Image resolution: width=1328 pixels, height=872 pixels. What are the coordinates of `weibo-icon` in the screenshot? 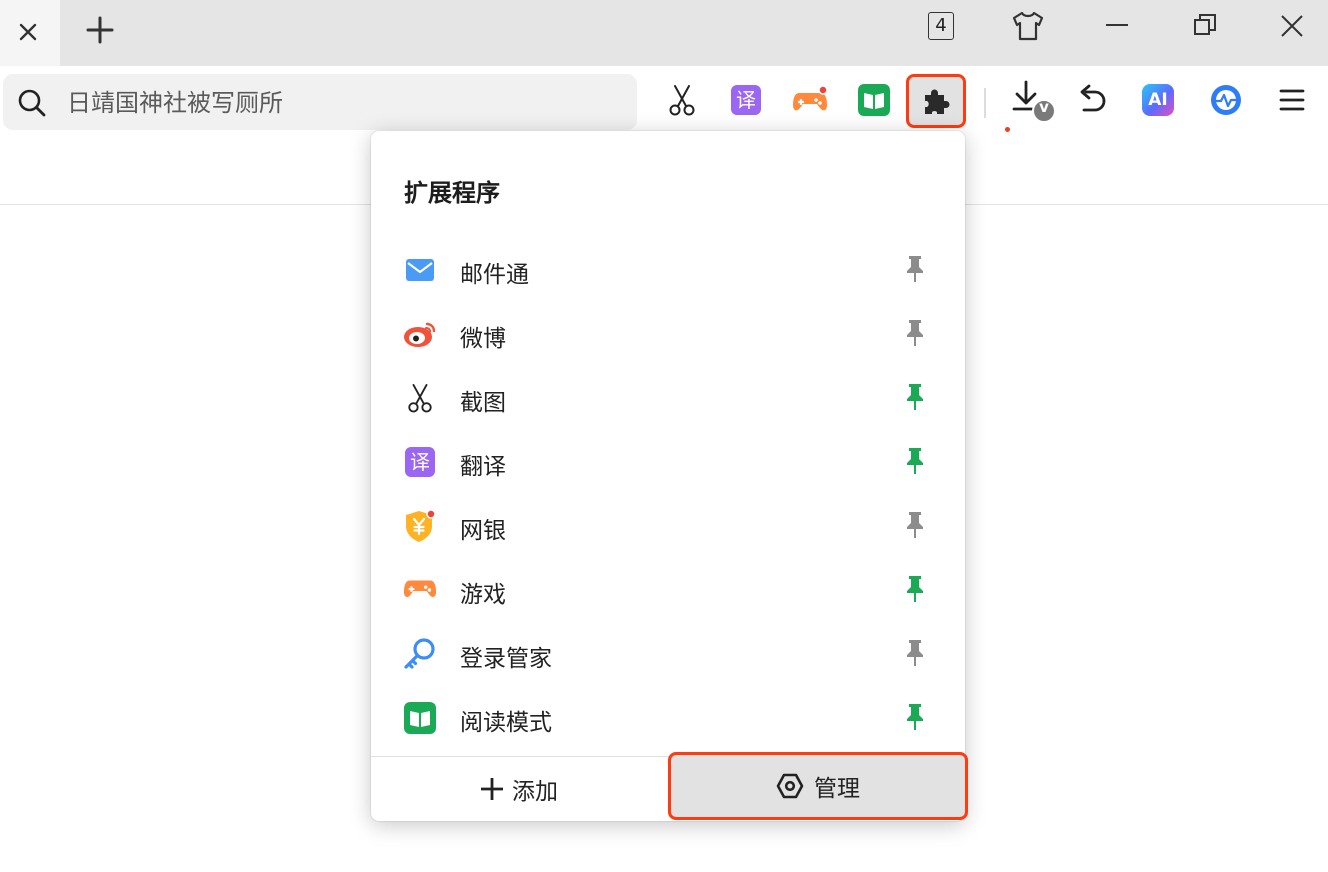 It's located at (420, 334).